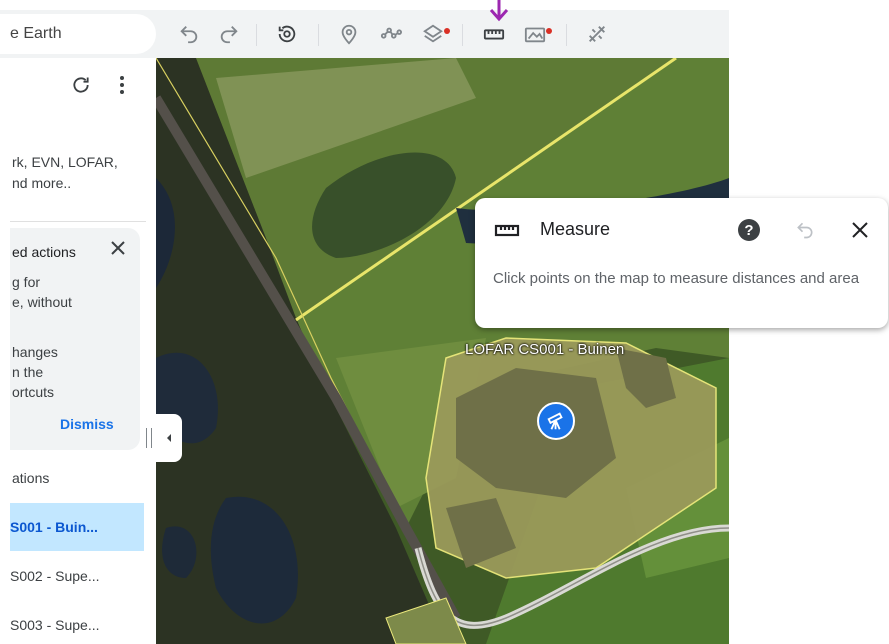  What do you see at coordinates (26, 282) in the screenshot?
I see `card-text-line1: g for` at bounding box center [26, 282].